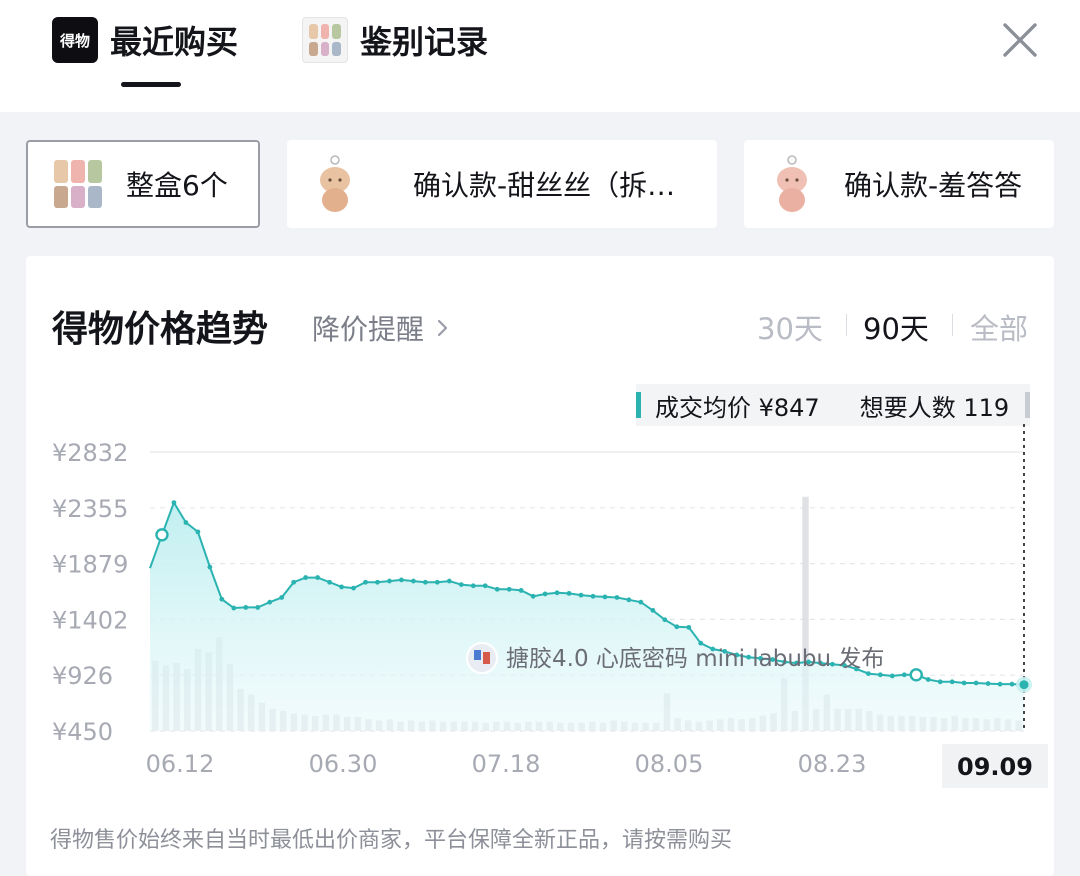  I want to click on y-tick-label: ¥1879, so click(90, 565).